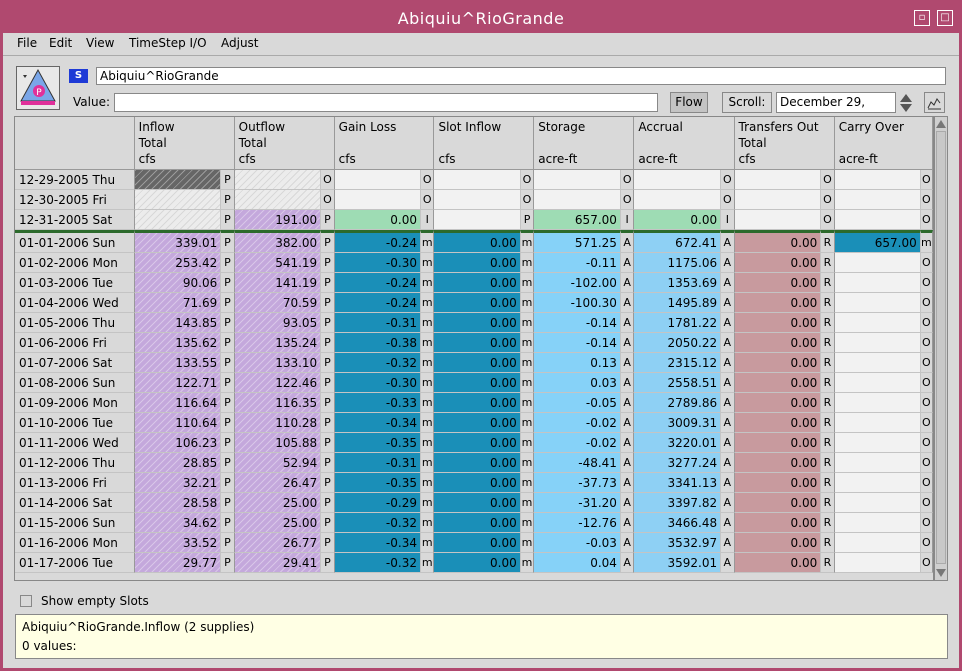 This screenshot has width=962, height=671. I want to click on value-cell: -37.73, so click(577, 483).